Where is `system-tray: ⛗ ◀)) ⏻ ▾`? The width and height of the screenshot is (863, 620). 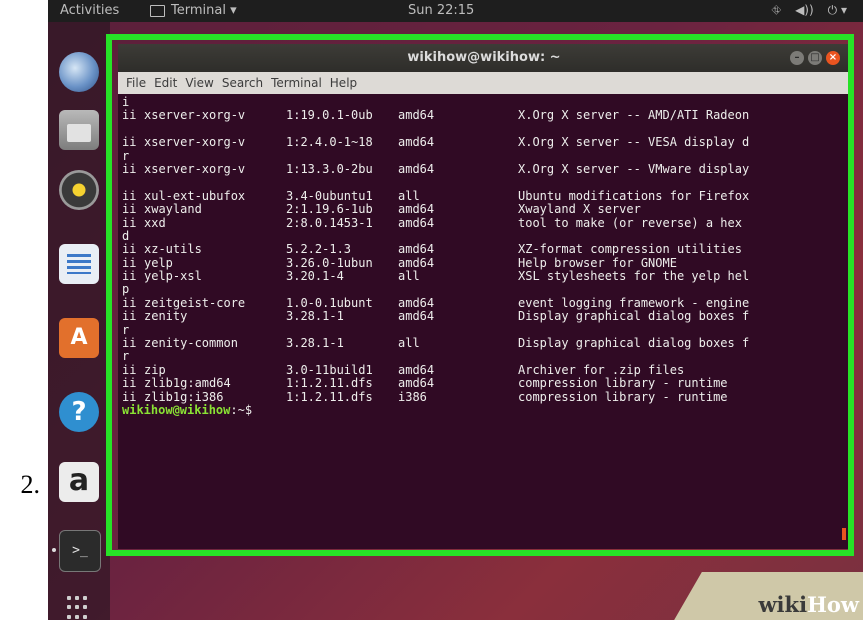
system-tray: ⛗ ◀)) ⏻ ▾ is located at coordinates (809, 10).